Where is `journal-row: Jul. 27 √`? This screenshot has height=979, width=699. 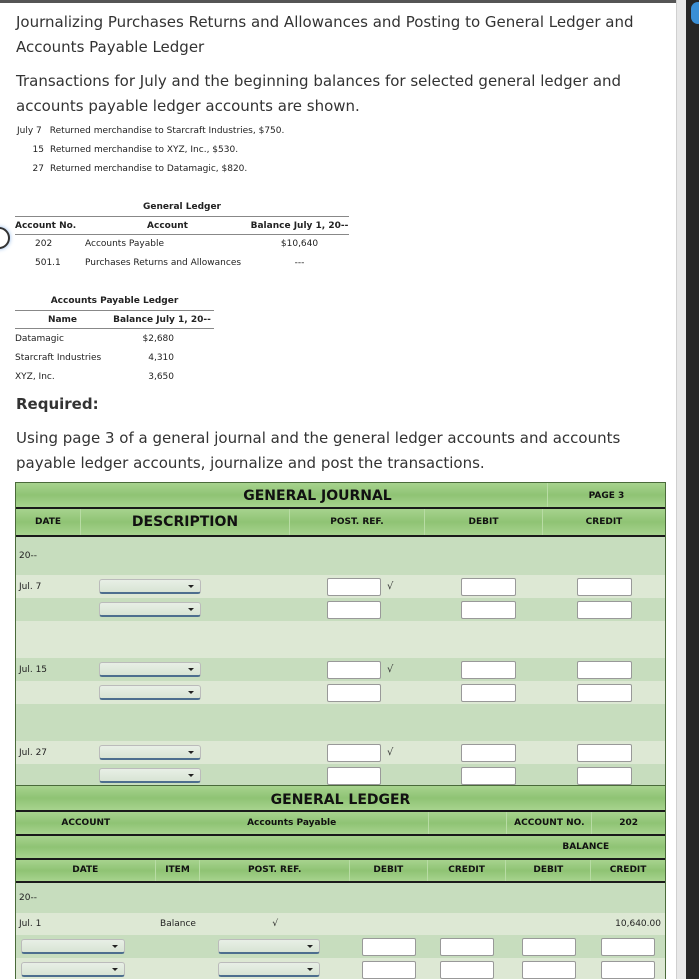 journal-row: Jul. 27 √ is located at coordinates (340, 752).